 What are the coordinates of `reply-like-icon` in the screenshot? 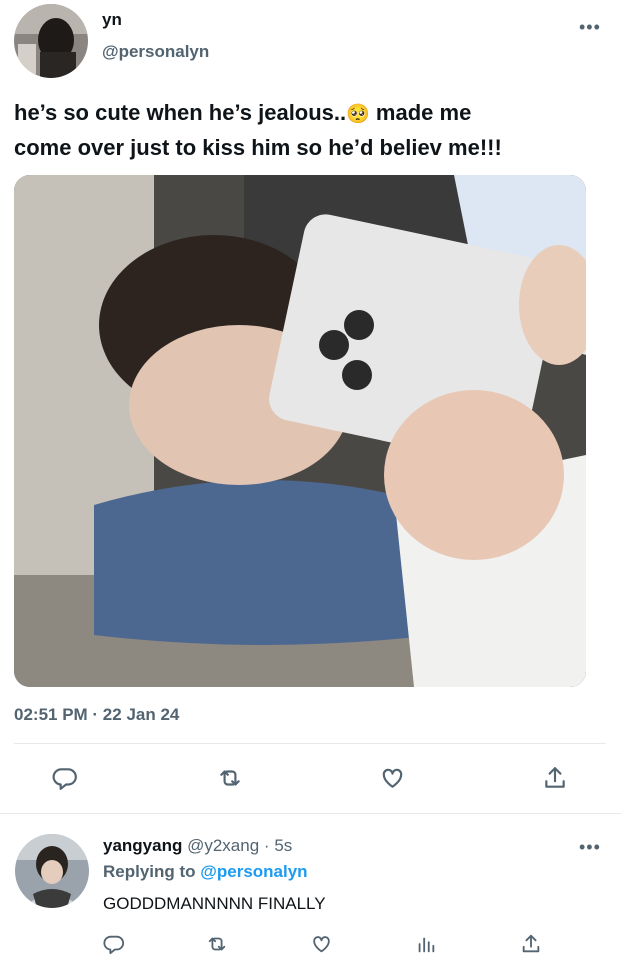 It's located at (321, 944).